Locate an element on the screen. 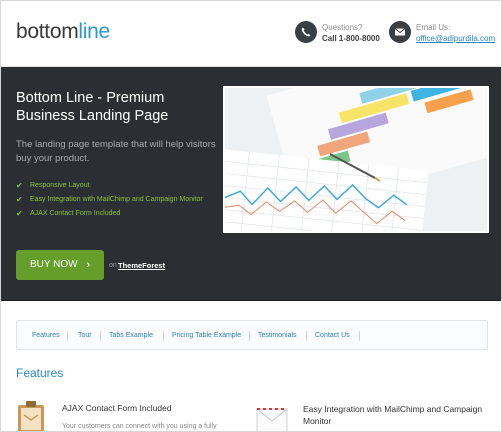 This screenshot has height=432, width=502. mail-envelope-icon is located at coordinates (272, 417).